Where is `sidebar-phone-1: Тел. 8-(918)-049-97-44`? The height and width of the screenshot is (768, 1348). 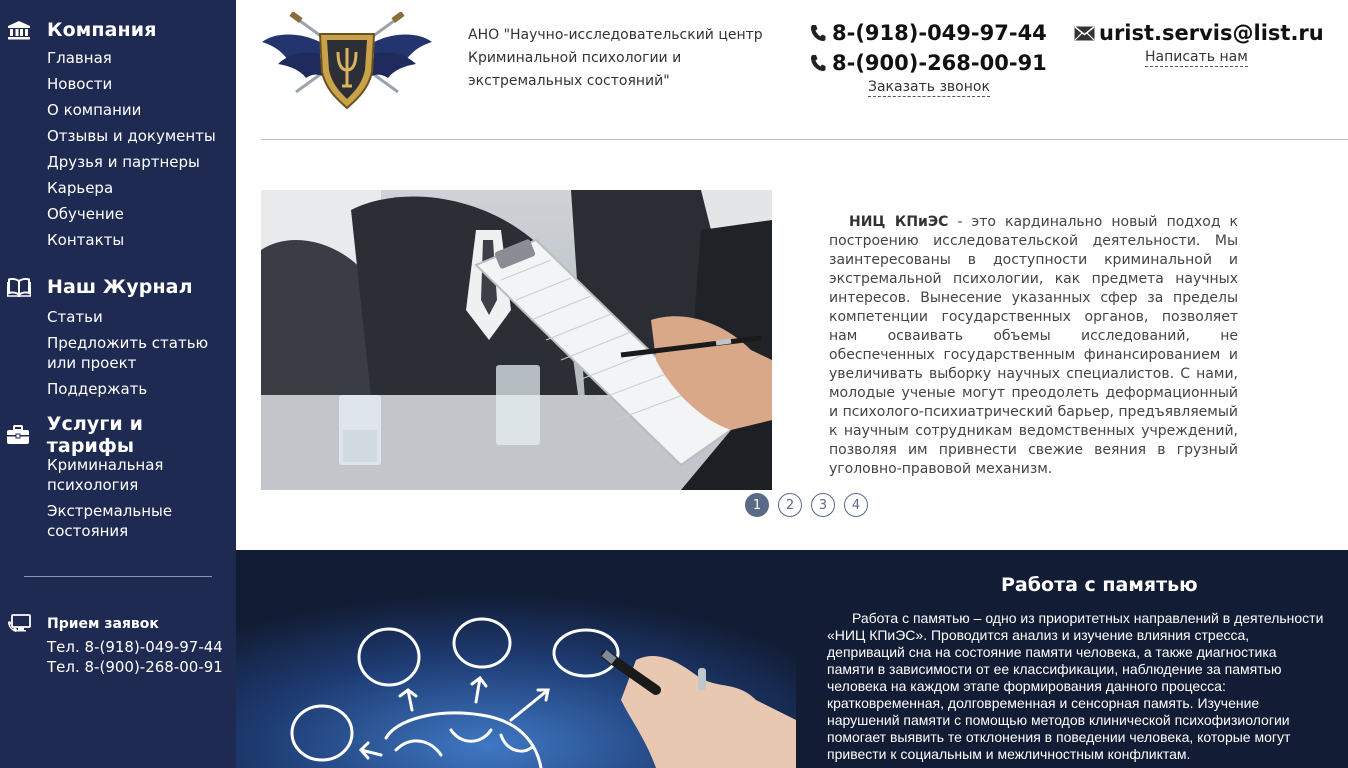 sidebar-phone-1: Тел. 8-(918)-049-97-44 is located at coordinates (118, 647).